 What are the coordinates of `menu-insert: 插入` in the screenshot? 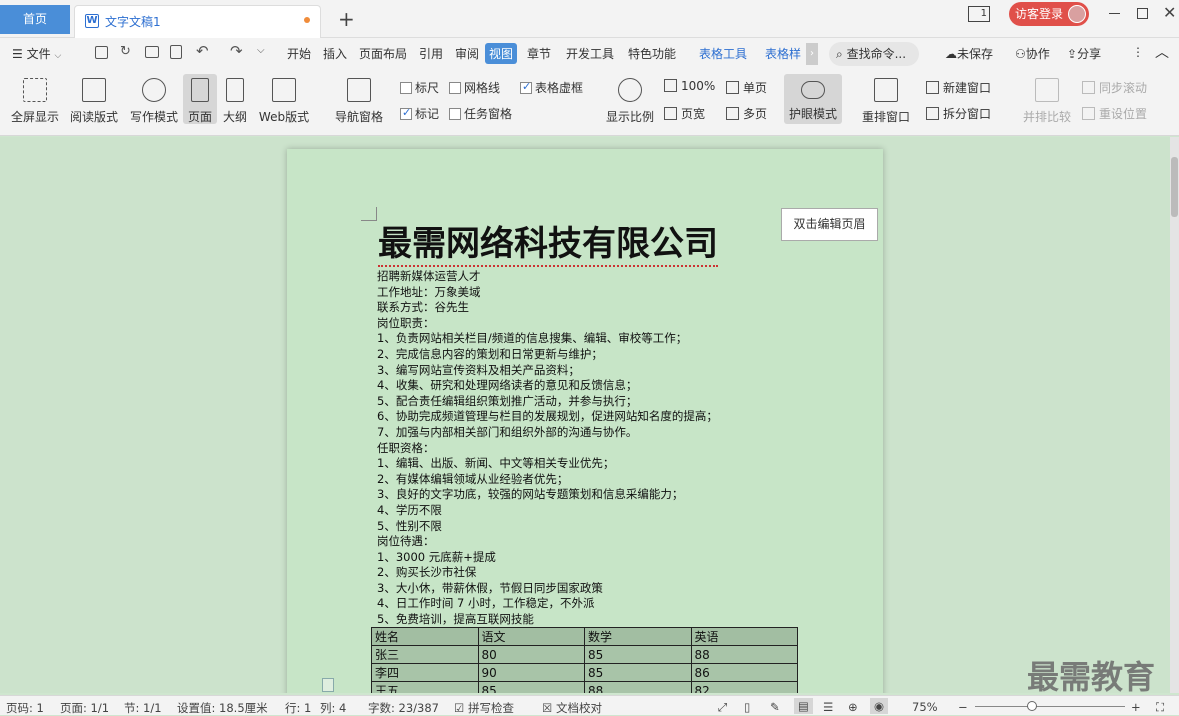 It's located at (335, 53).